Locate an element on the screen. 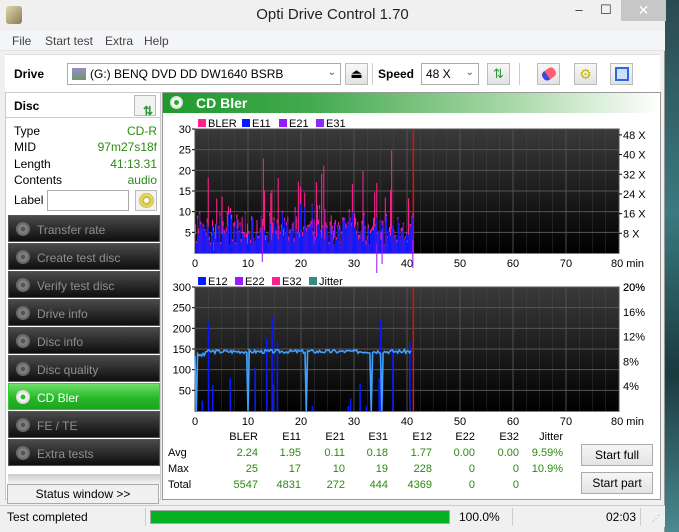  nav-disc-info: Disc info is located at coordinates (84, 340).